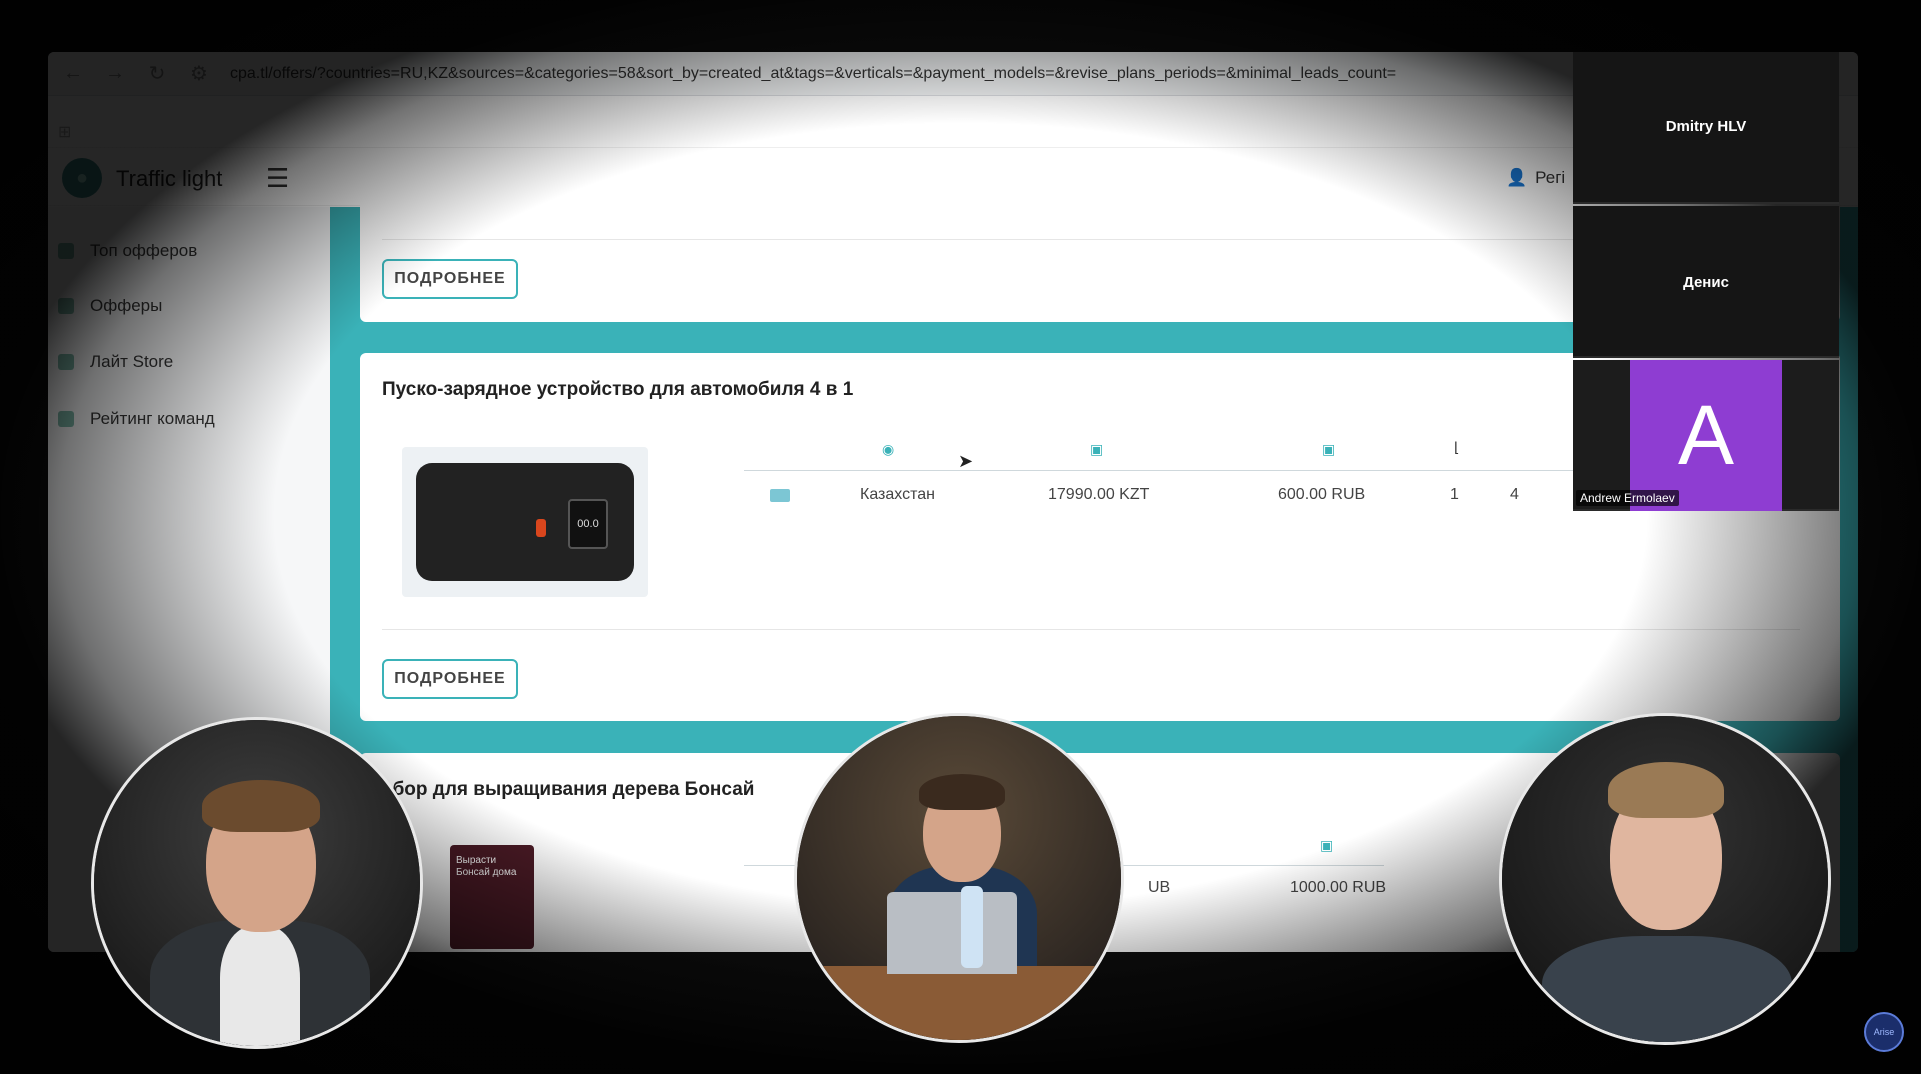 This screenshot has width=1921, height=1074. What do you see at coordinates (780, 495) in the screenshot?
I see `kz-flag-icon` at bounding box center [780, 495].